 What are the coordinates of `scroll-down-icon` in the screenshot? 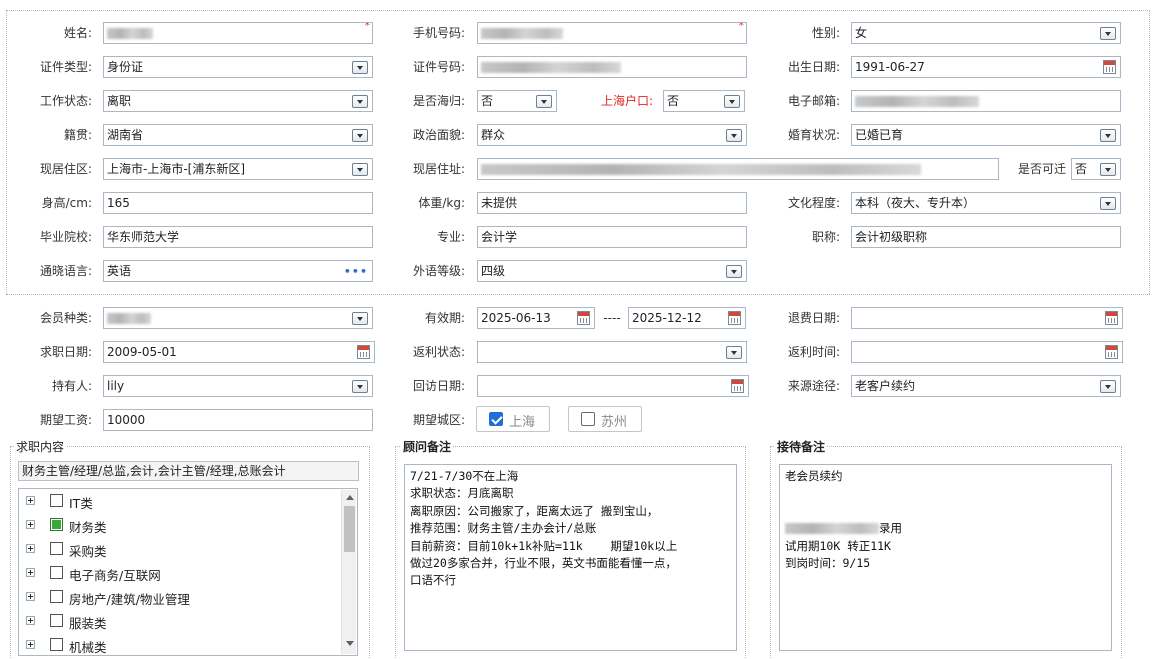 It's located at (350, 643).